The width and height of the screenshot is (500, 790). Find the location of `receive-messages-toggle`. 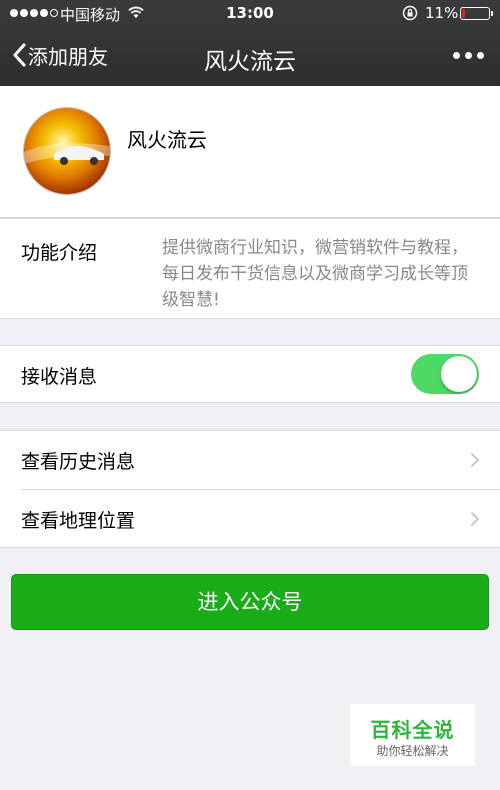

receive-messages-toggle is located at coordinates (445, 374).